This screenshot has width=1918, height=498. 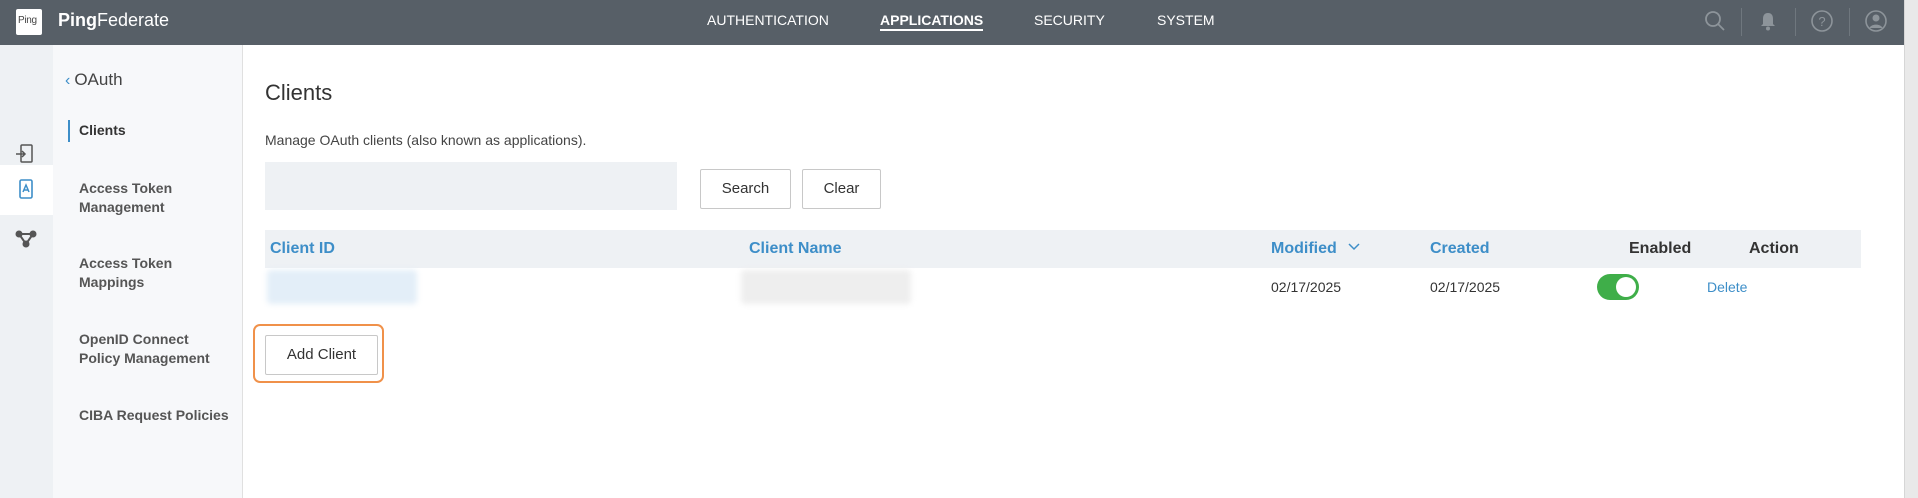 I want to click on toggle-knob, so click(x=1626, y=287).